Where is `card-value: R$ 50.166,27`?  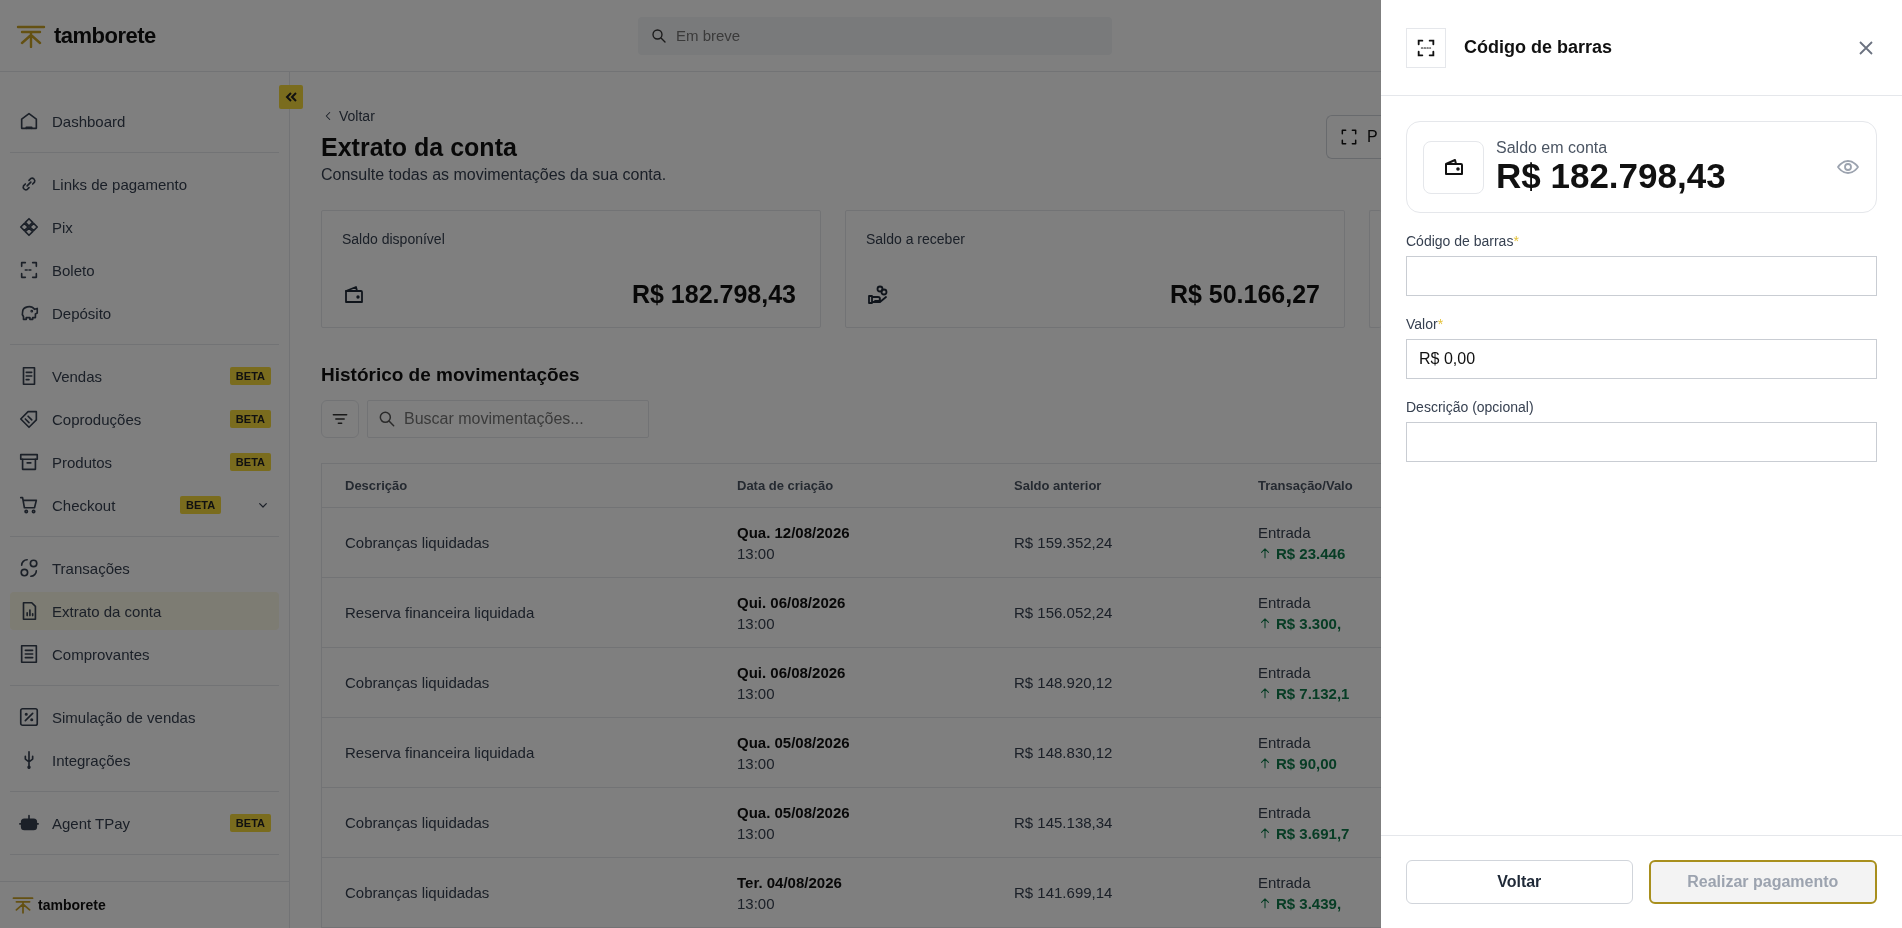
card-value: R$ 50.166,27 is located at coordinates (1244, 294).